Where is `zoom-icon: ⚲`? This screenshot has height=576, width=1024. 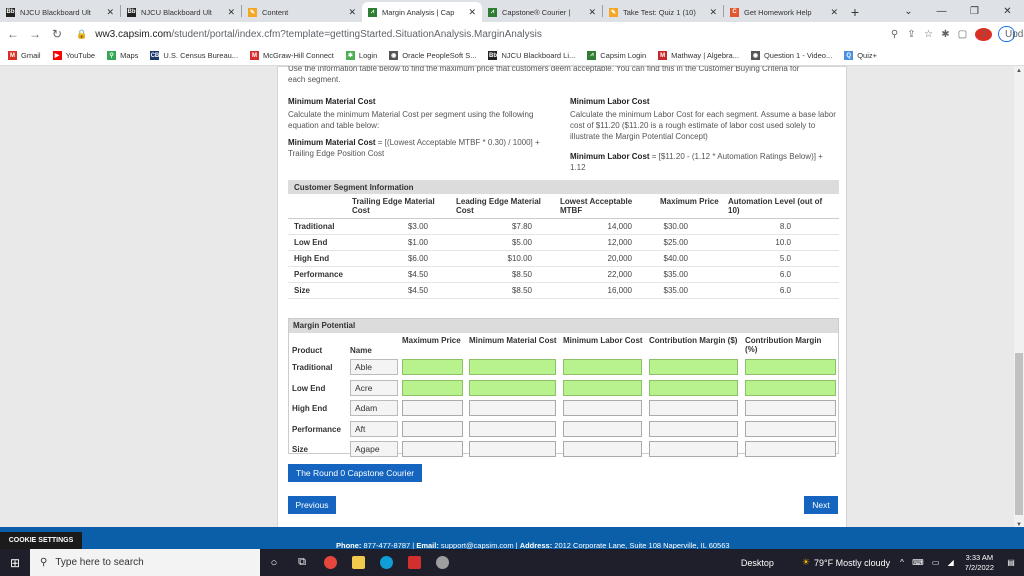
zoom-icon: ⚲ is located at coordinates (894, 34).